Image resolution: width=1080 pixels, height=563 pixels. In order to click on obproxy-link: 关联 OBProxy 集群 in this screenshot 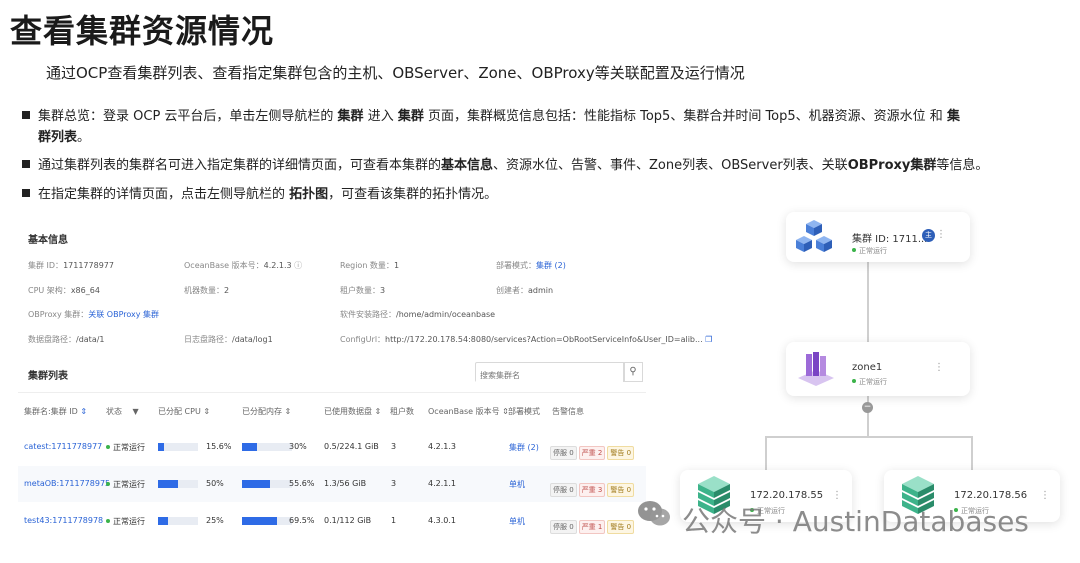, I will do `click(123, 314)`.